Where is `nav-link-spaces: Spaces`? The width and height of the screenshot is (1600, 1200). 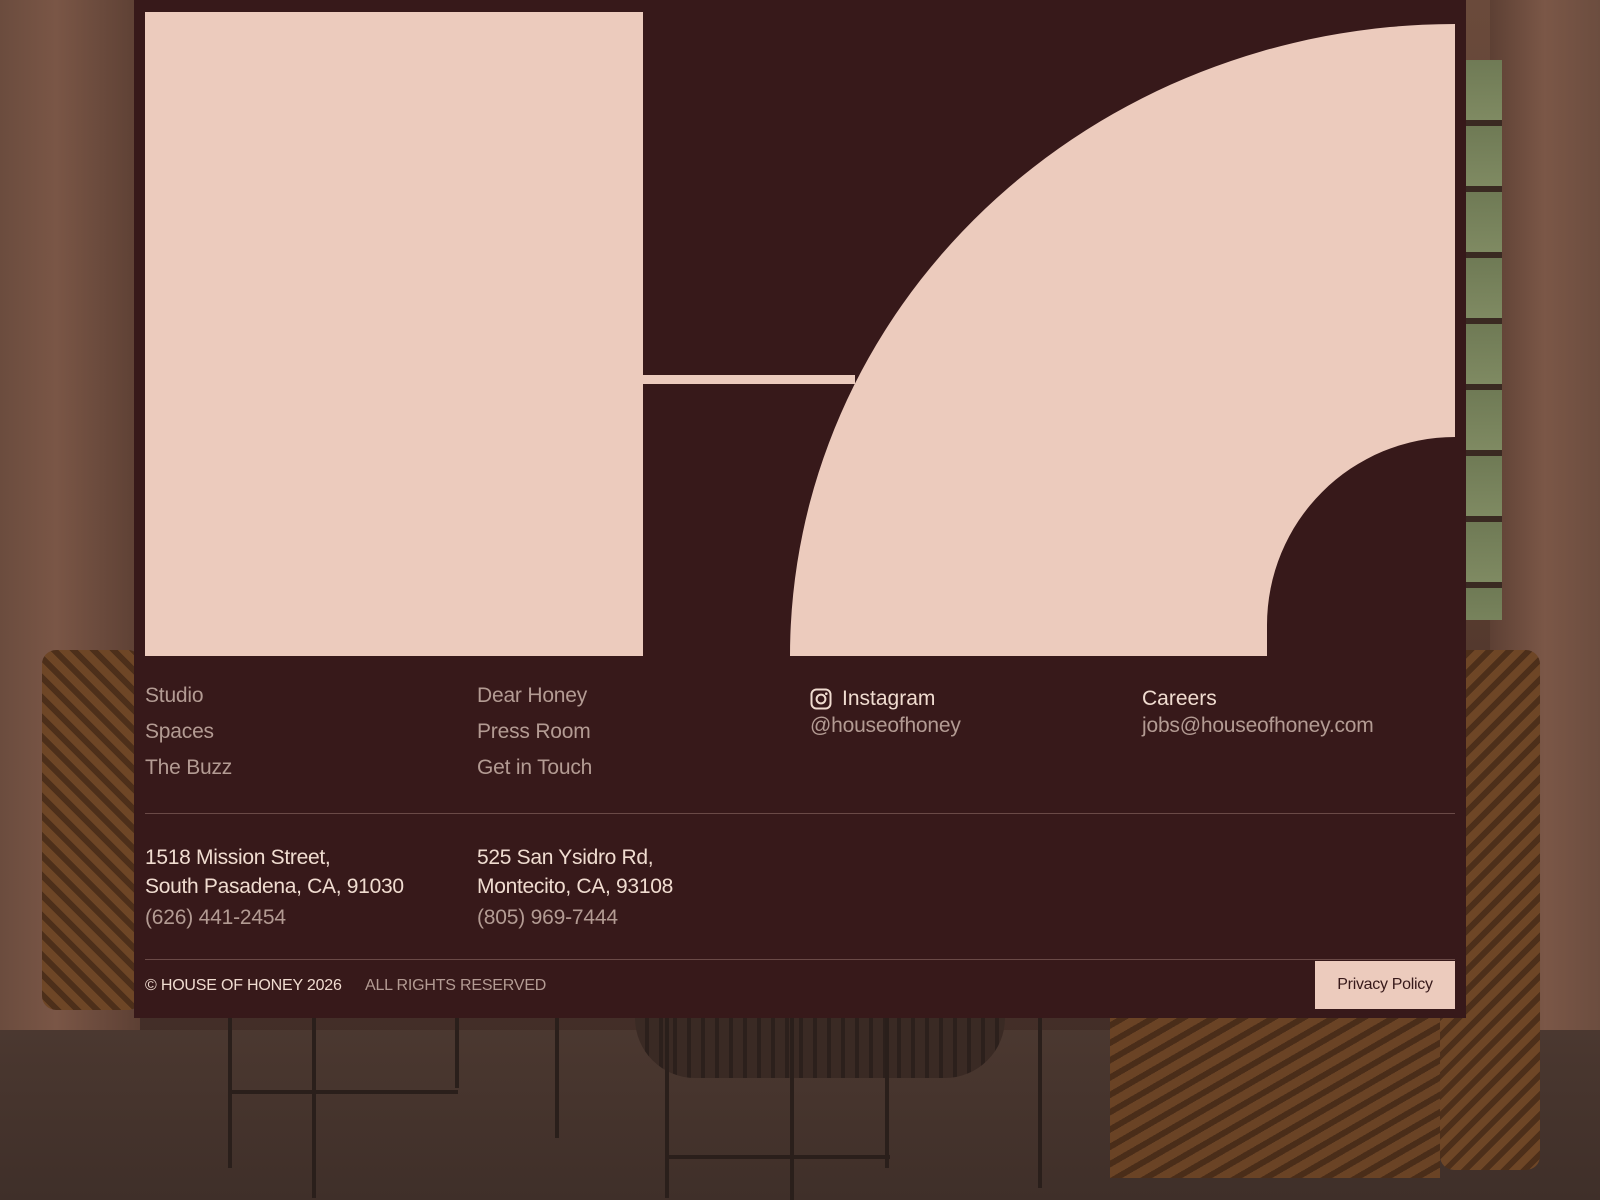 nav-link-spaces: Spaces is located at coordinates (188, 738).